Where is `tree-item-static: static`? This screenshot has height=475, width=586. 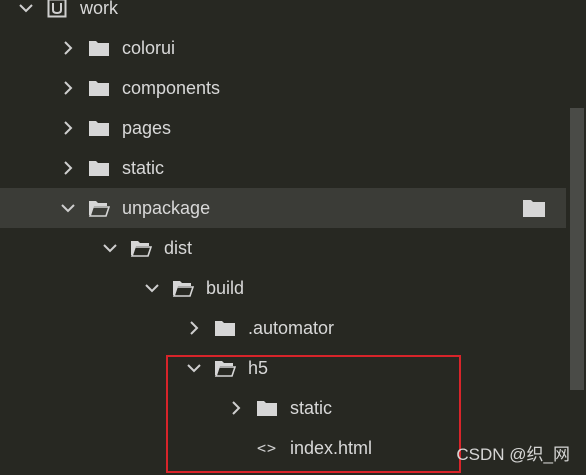 tree-item-static: static is located at coordinates (283, 168).